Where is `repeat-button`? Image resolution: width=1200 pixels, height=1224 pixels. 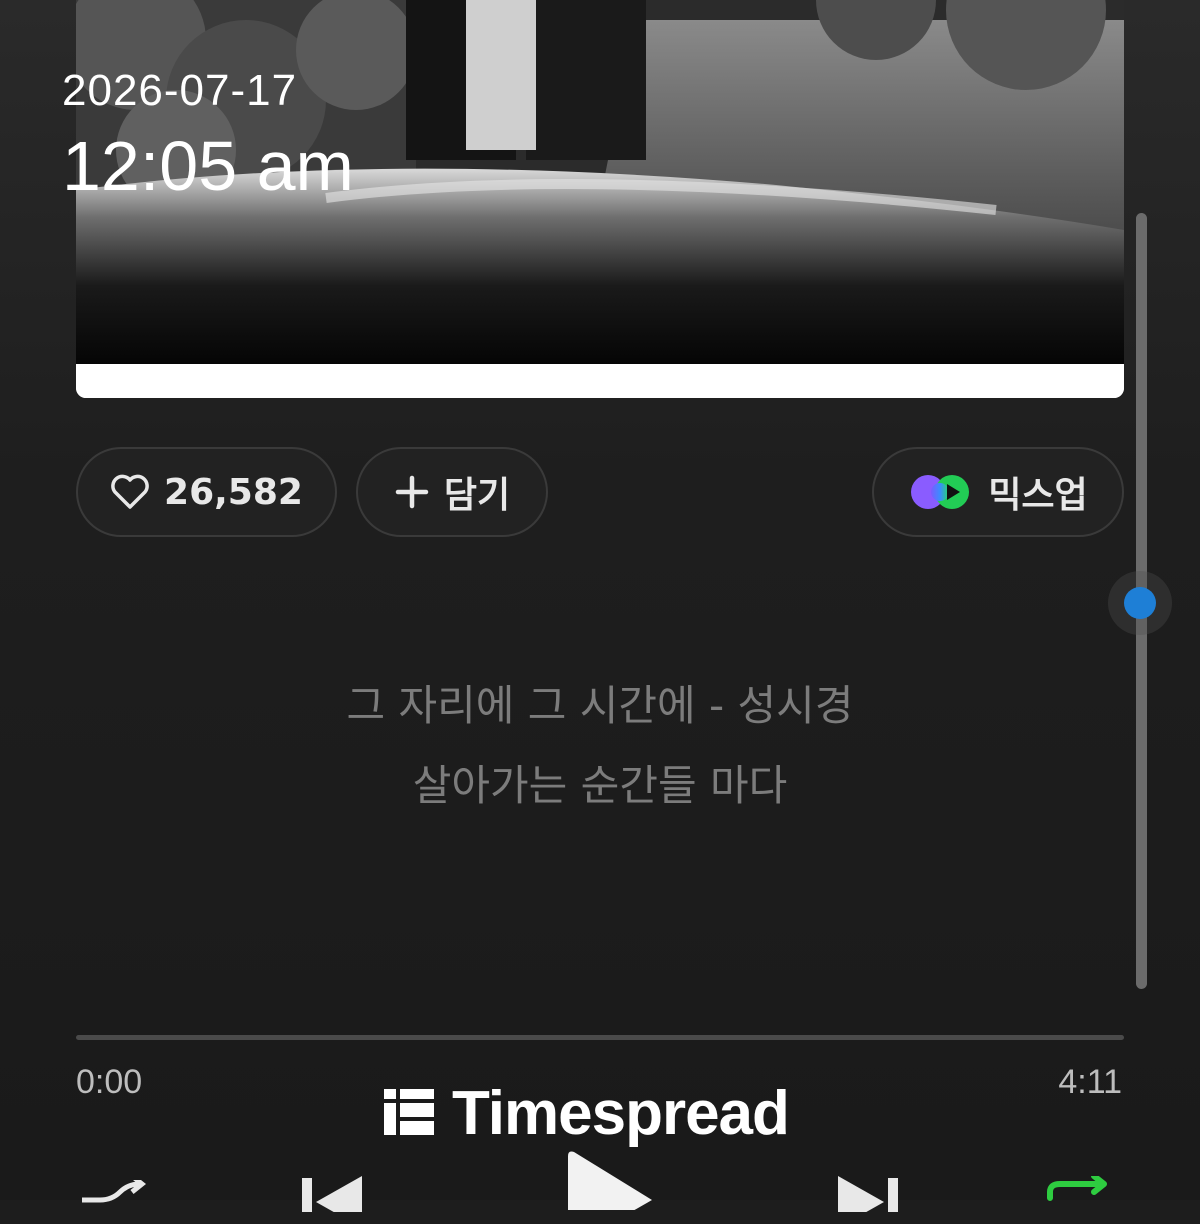
repeat-button is located at coordinates (1081, 1191).